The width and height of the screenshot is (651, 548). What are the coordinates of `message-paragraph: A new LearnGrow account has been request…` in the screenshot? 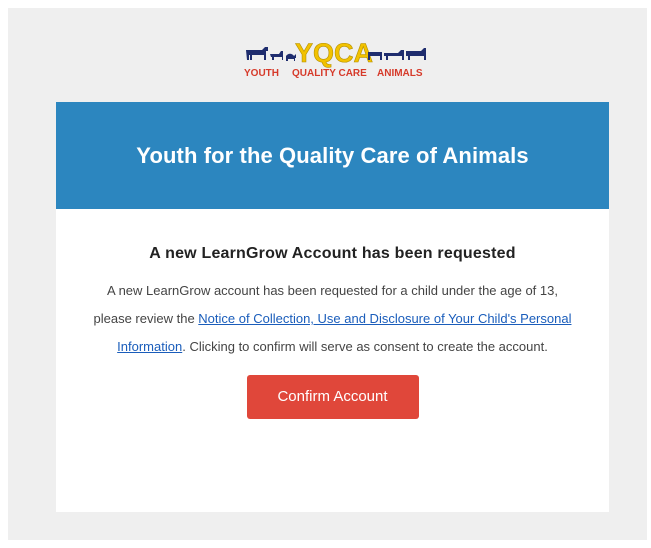 It's located at (333, 319).